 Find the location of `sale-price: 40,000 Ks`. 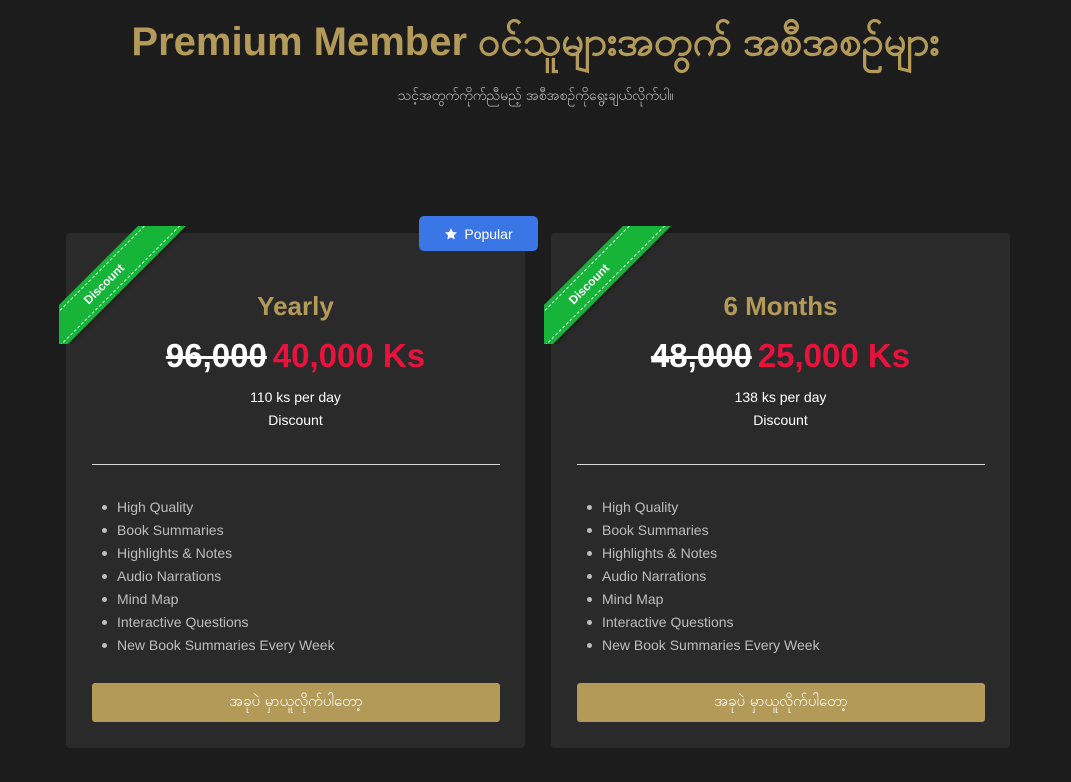

sale-price: 40,000 Ks is located at coordinates (349, 355).